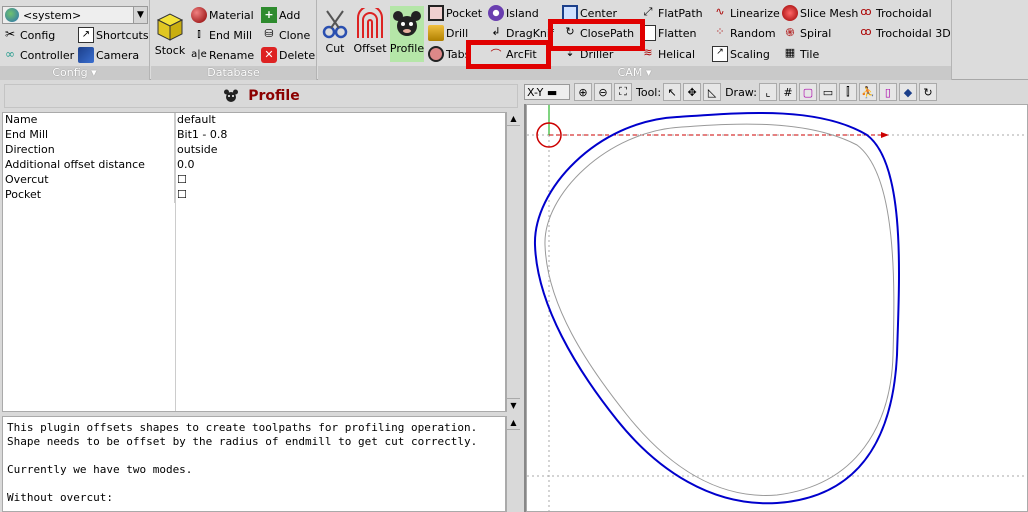  Describe the element at coordinates (195, 120) in the screenshot. I see `property-value: default` at that location.